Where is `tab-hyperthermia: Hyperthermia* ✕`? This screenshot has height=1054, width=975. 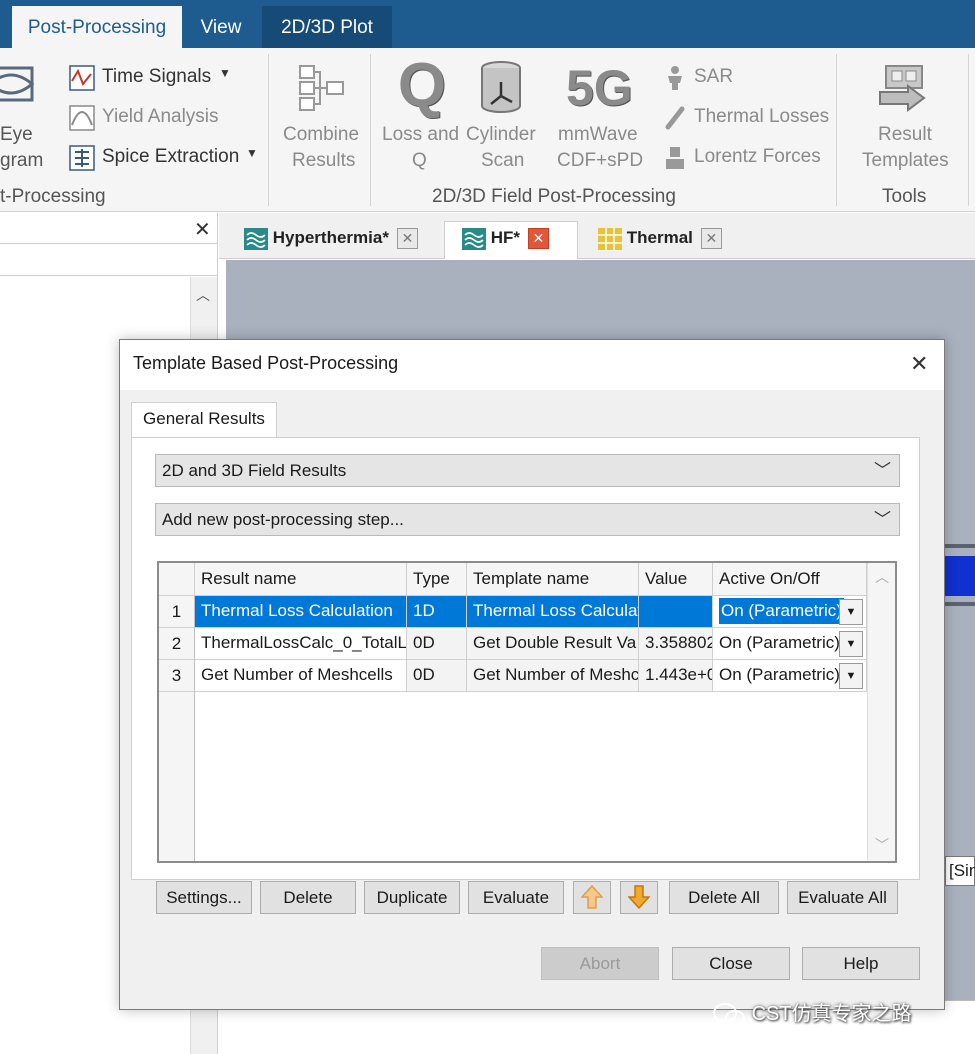
tab-hyperthermia: Hyperthermia* ✕ is located at coordinates (331, 238).